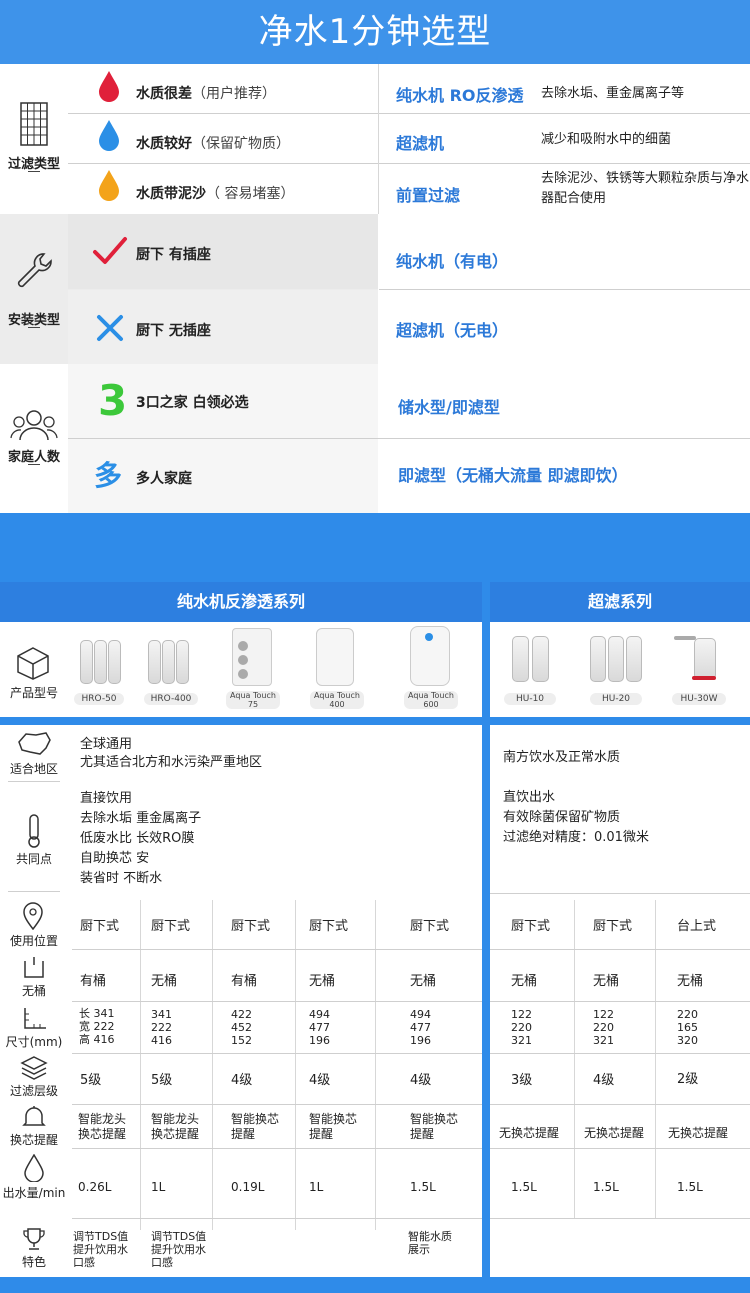 Image resolution: width=750 pixels, height=1293 pixels. What do you see at coordinates (530, 657) in the screenshot?
I see `product-image-hu10` at bounding box center [530, 657].